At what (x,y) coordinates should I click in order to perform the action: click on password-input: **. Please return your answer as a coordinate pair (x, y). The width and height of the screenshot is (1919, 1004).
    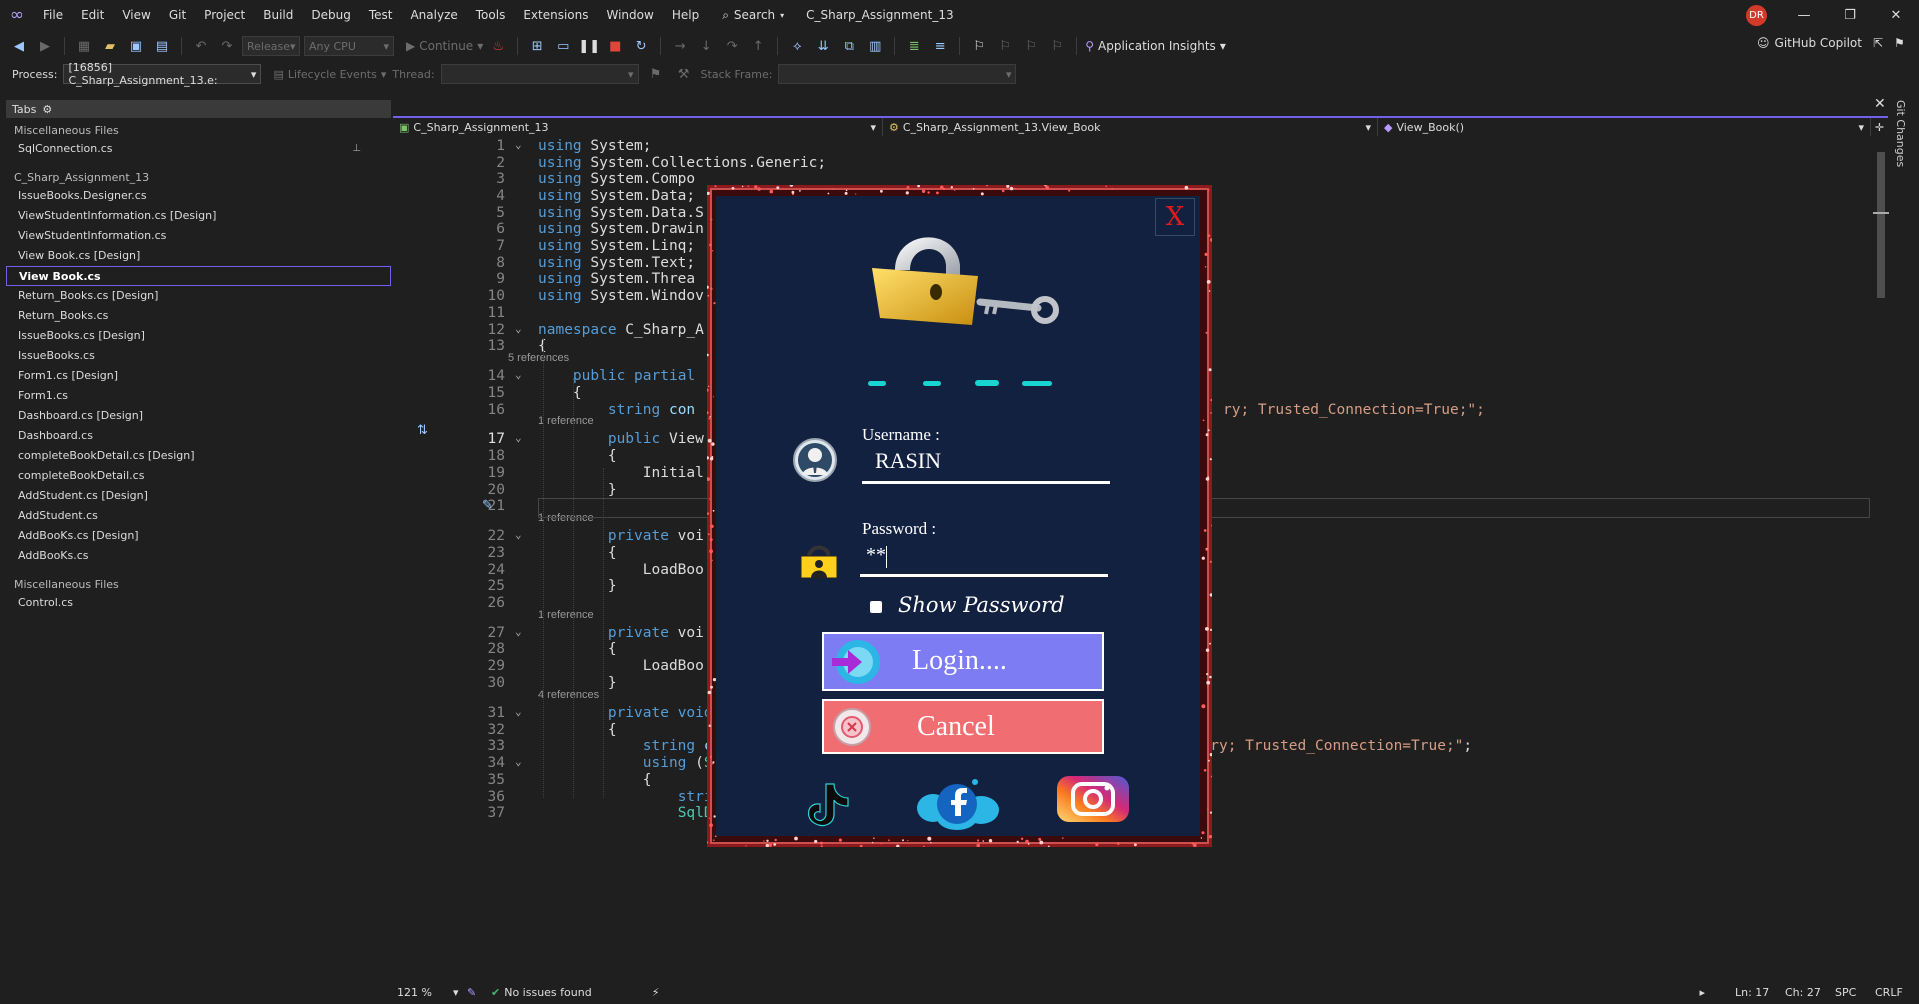
    Looking at the image, I should click on (876, 555).